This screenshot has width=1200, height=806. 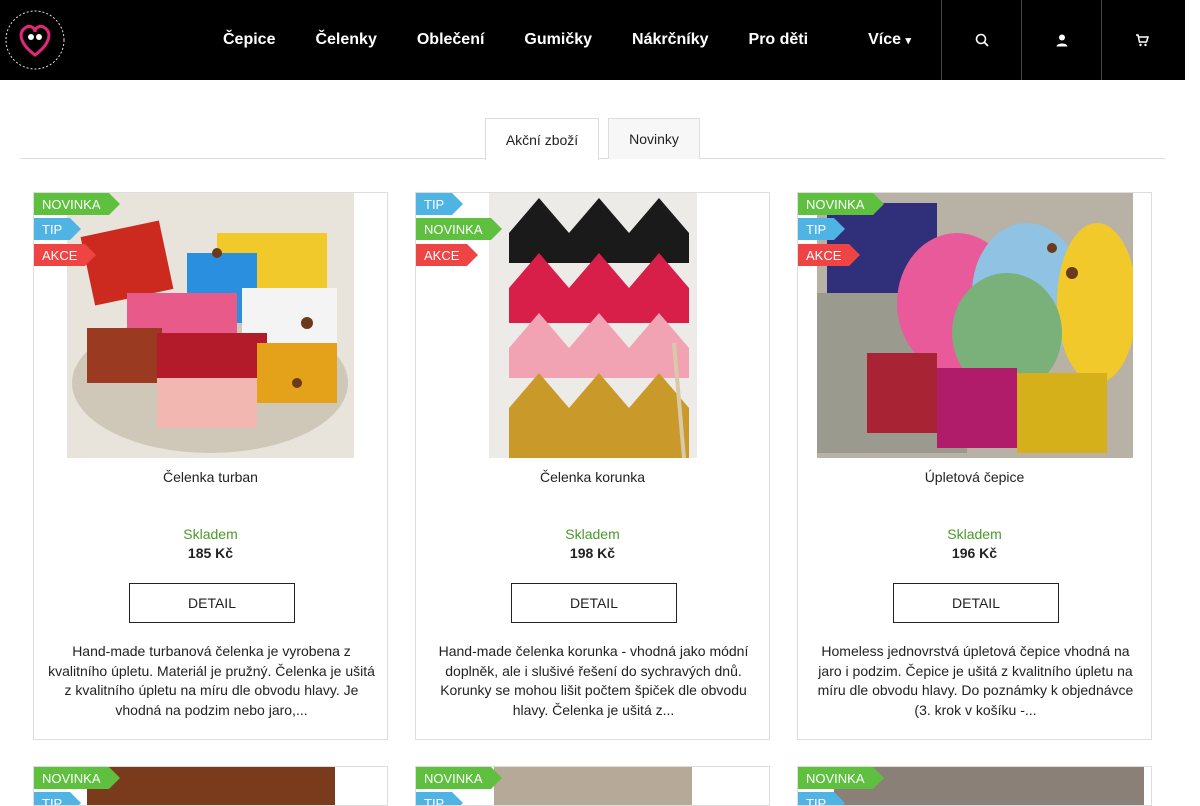 I want to click on product-title: Čelenka turban, so click(x=210, y=477).